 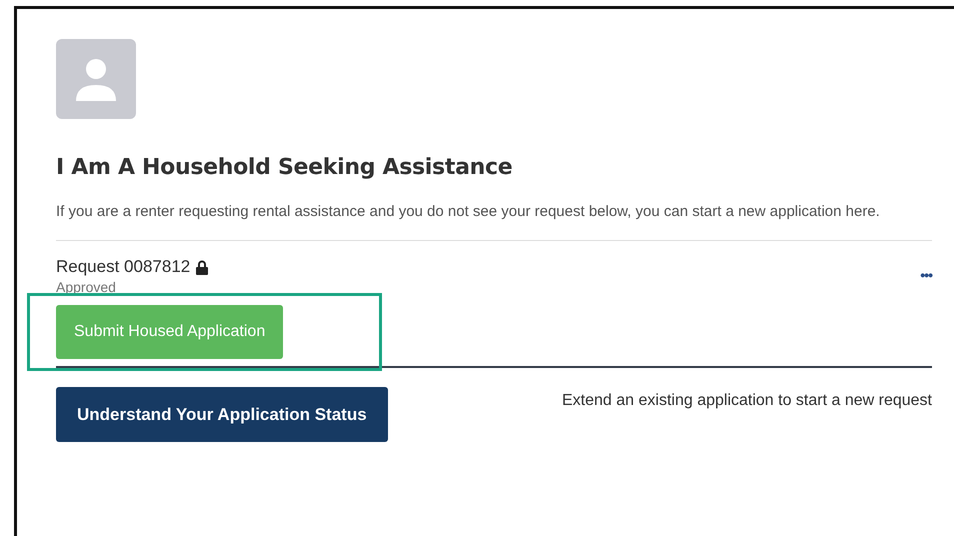 What do you see at coordinates (926, 275) in the screenshot?
I see `more-menu-button: •••` at bounding box center [926, 275].